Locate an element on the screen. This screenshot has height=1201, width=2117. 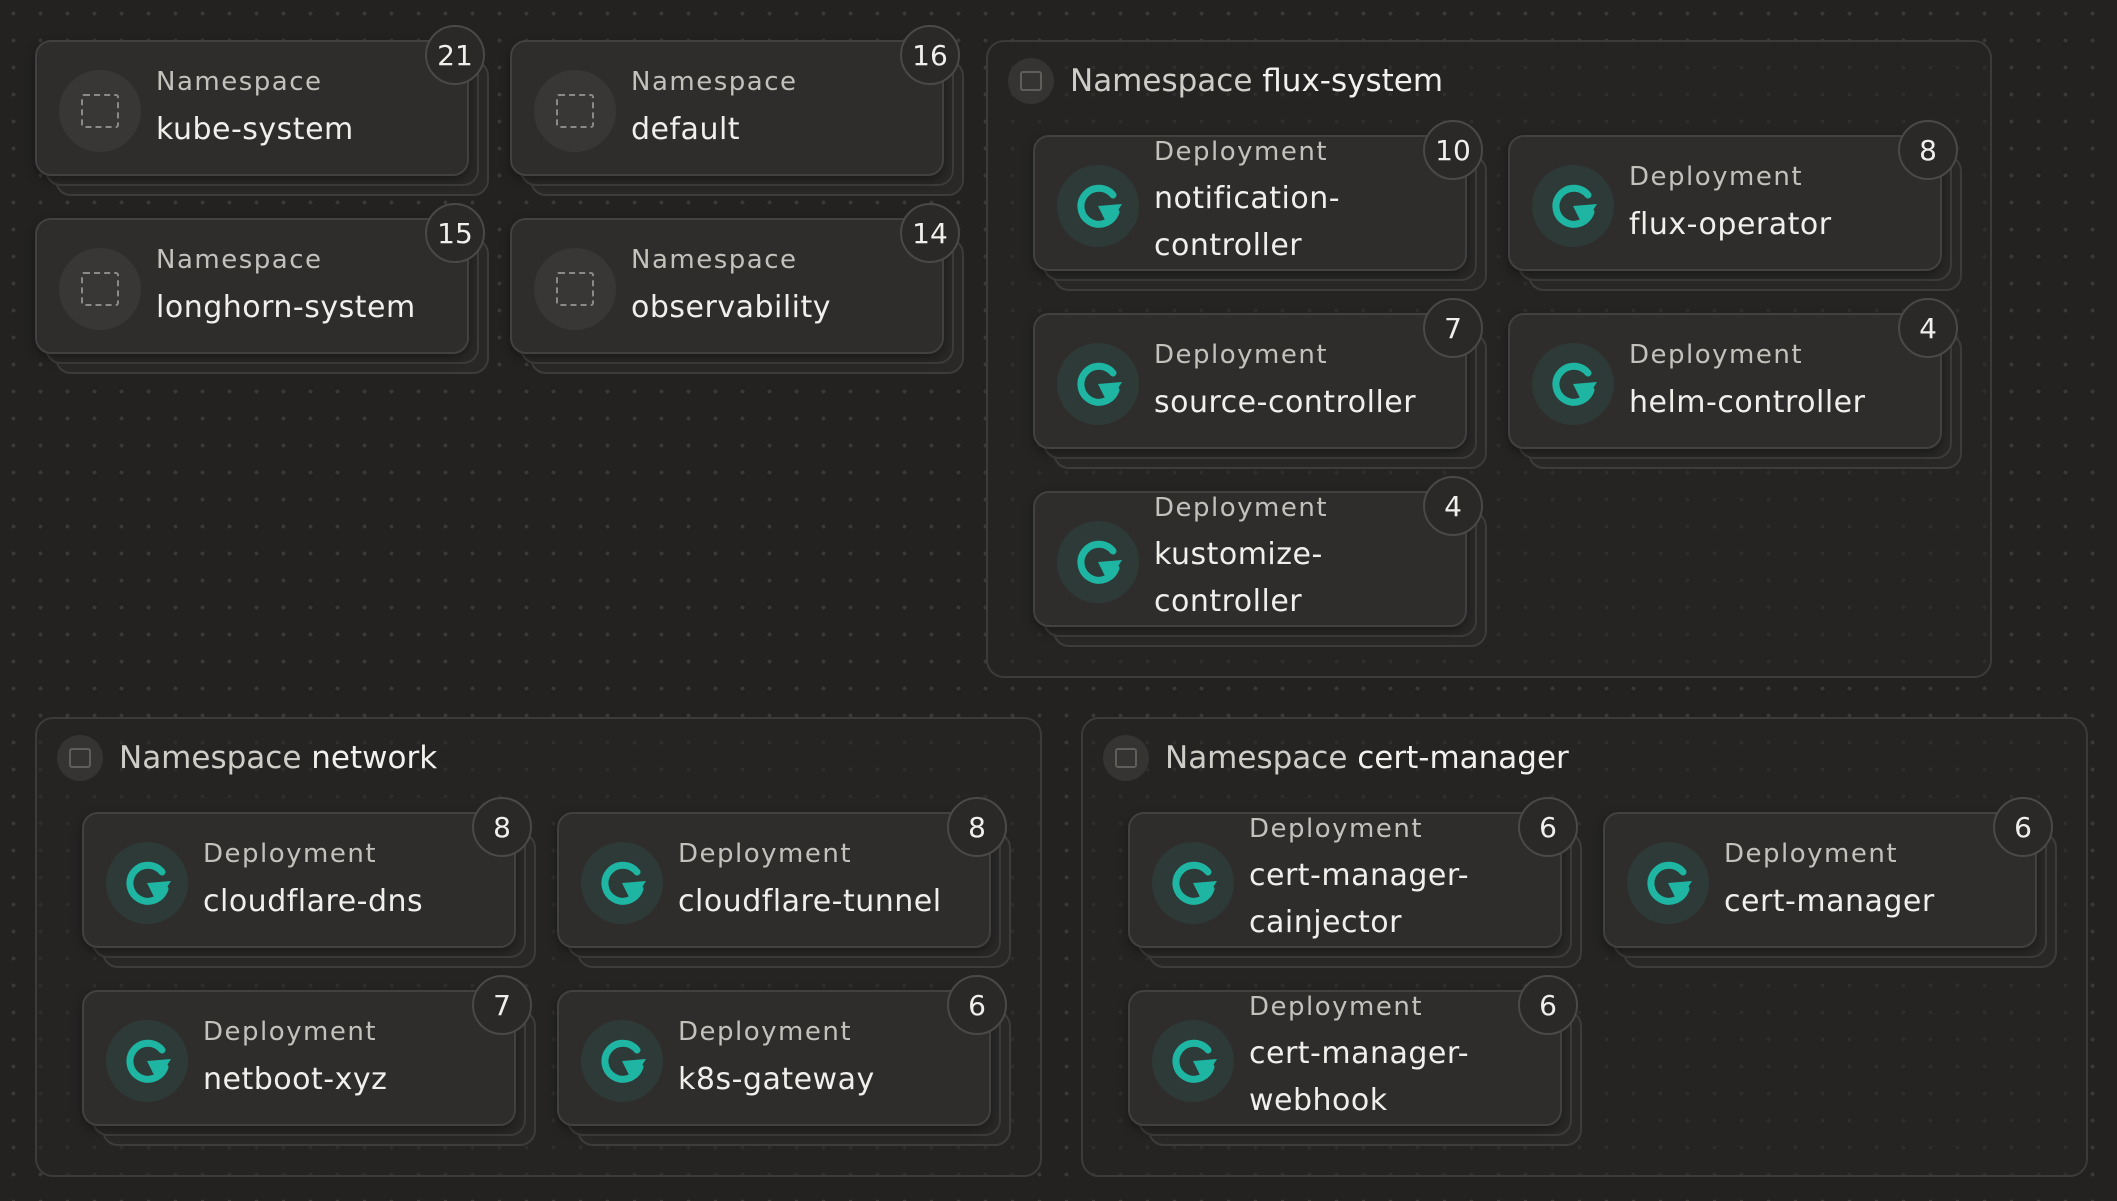
card-name: longhorn-system is located at coordinates (286, 307).